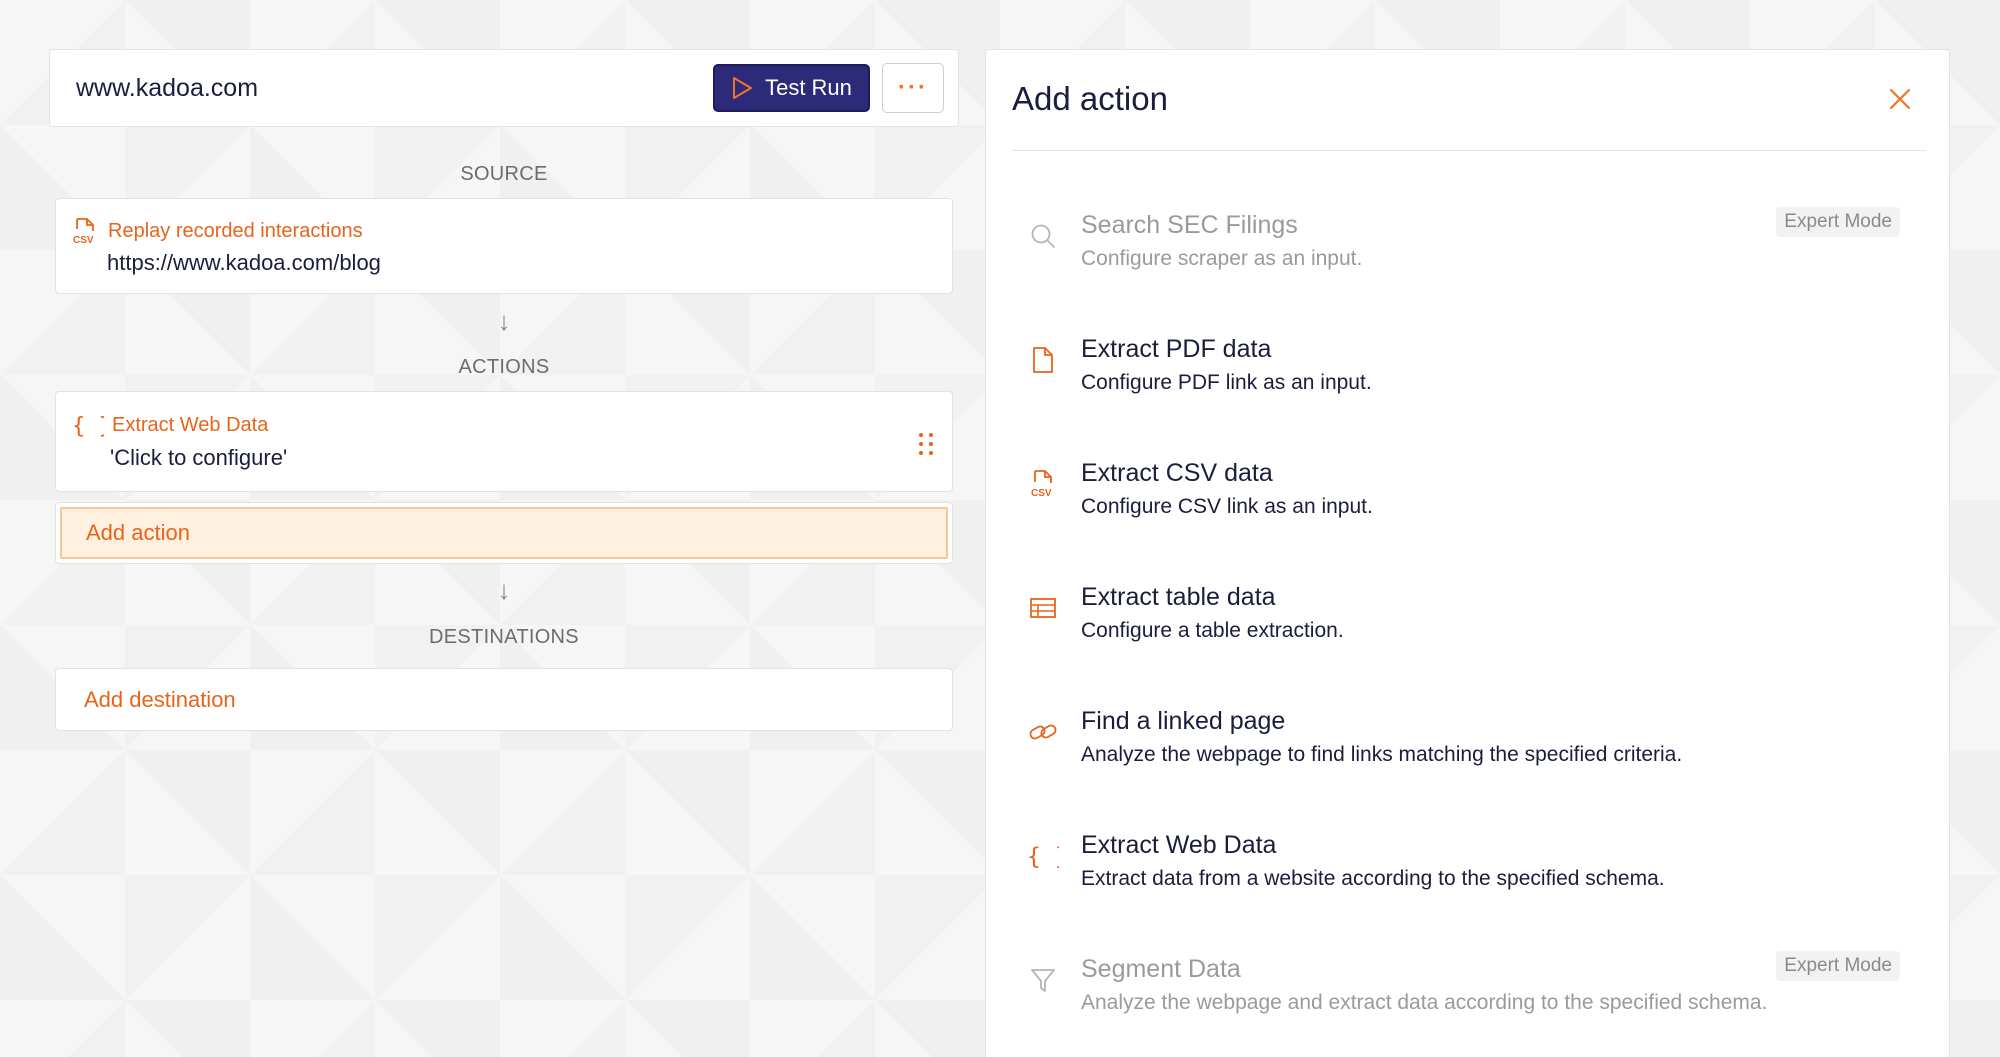 The width and height of the screenshot is (2000, 1057). What do you see at coordinates (926, 444) in the screenshot?
I see `drag-handle-icon` at bounding box center [926, 444].